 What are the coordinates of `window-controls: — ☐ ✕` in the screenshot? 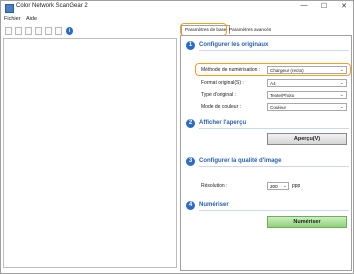 It's located at (324, 6).